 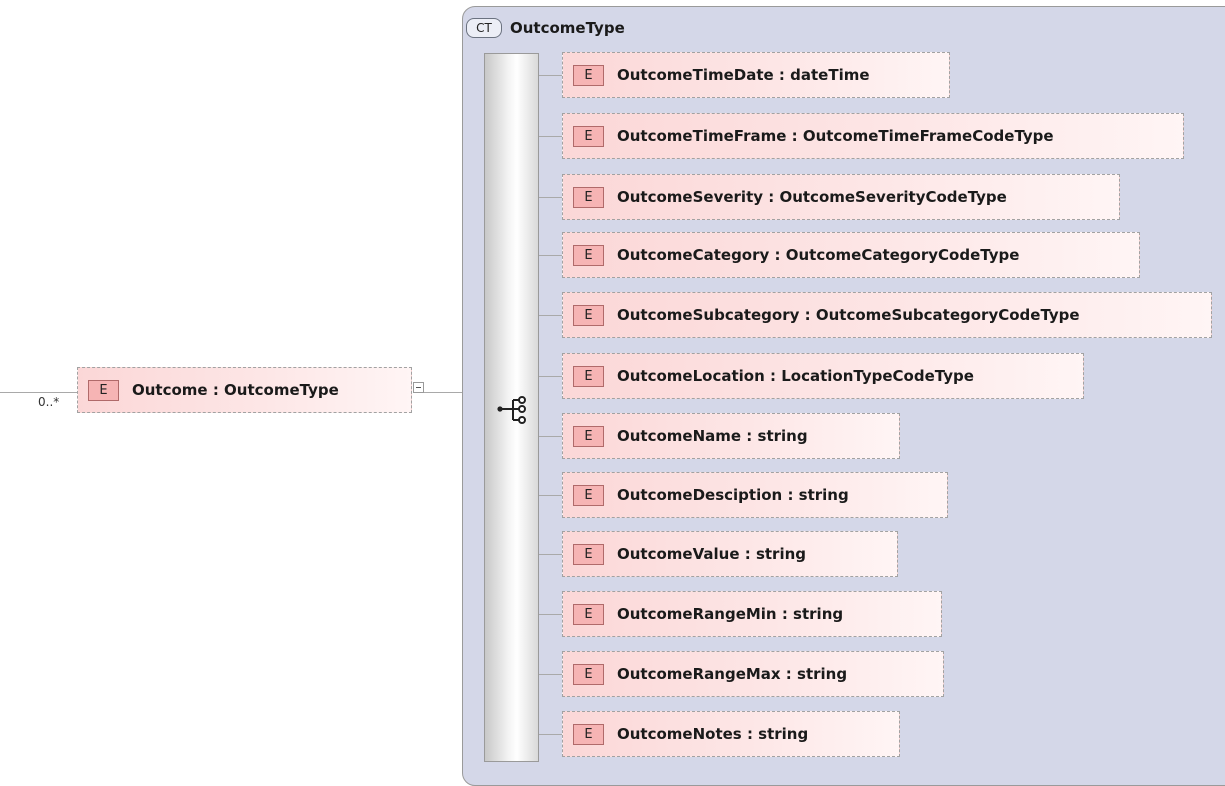 What do you see at coordinates (795, 376) in the screenshot?
I see `child-element-label: OutcomeLocation : LocationTypeCodeType` at bounding box center [795, 376].